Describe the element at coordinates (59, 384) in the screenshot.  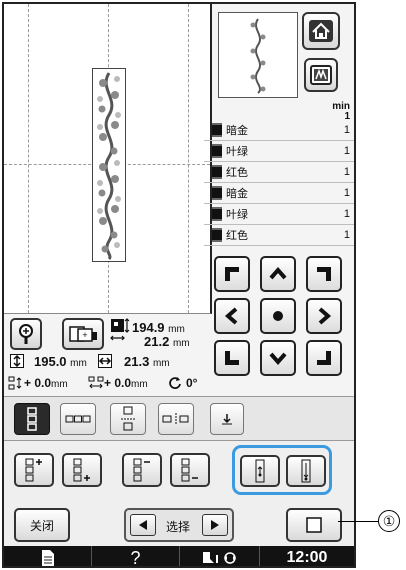
I see `vertical-spacing-unit: mm` at that location.